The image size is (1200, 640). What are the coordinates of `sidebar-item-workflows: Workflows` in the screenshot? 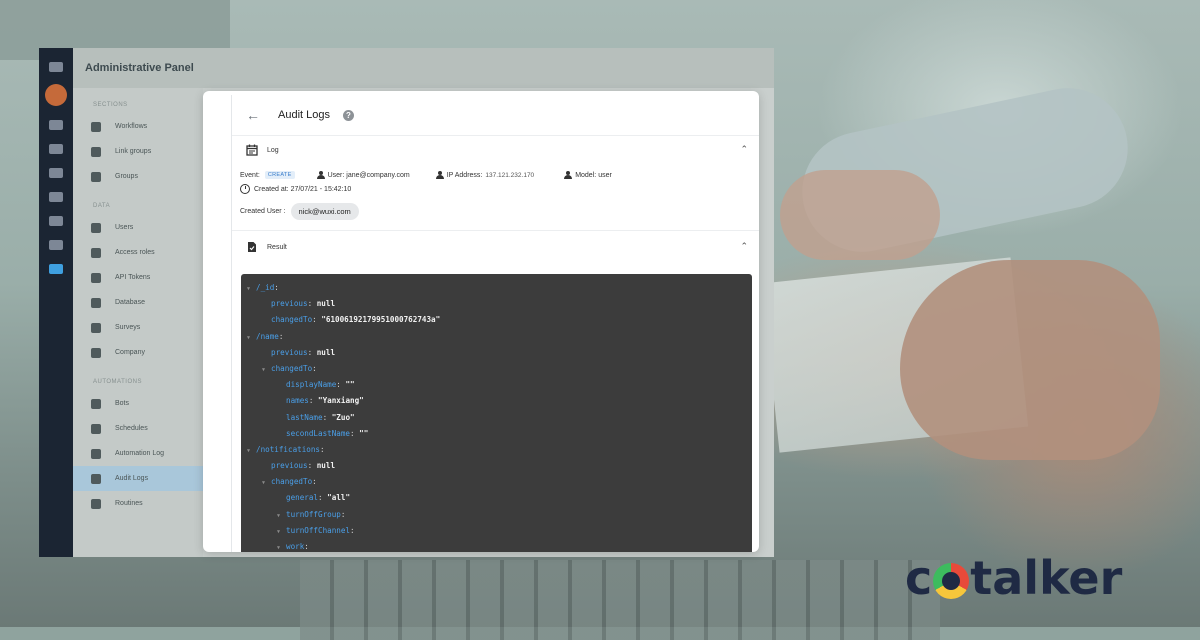 It's located at (138, 126).